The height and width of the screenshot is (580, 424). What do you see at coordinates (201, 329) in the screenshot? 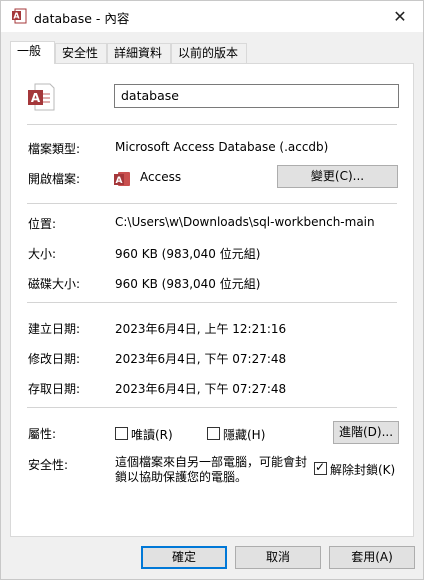
I see `created-value: 2023年6月4日, 上午 12:21:16` at bounding box center [201, 329].